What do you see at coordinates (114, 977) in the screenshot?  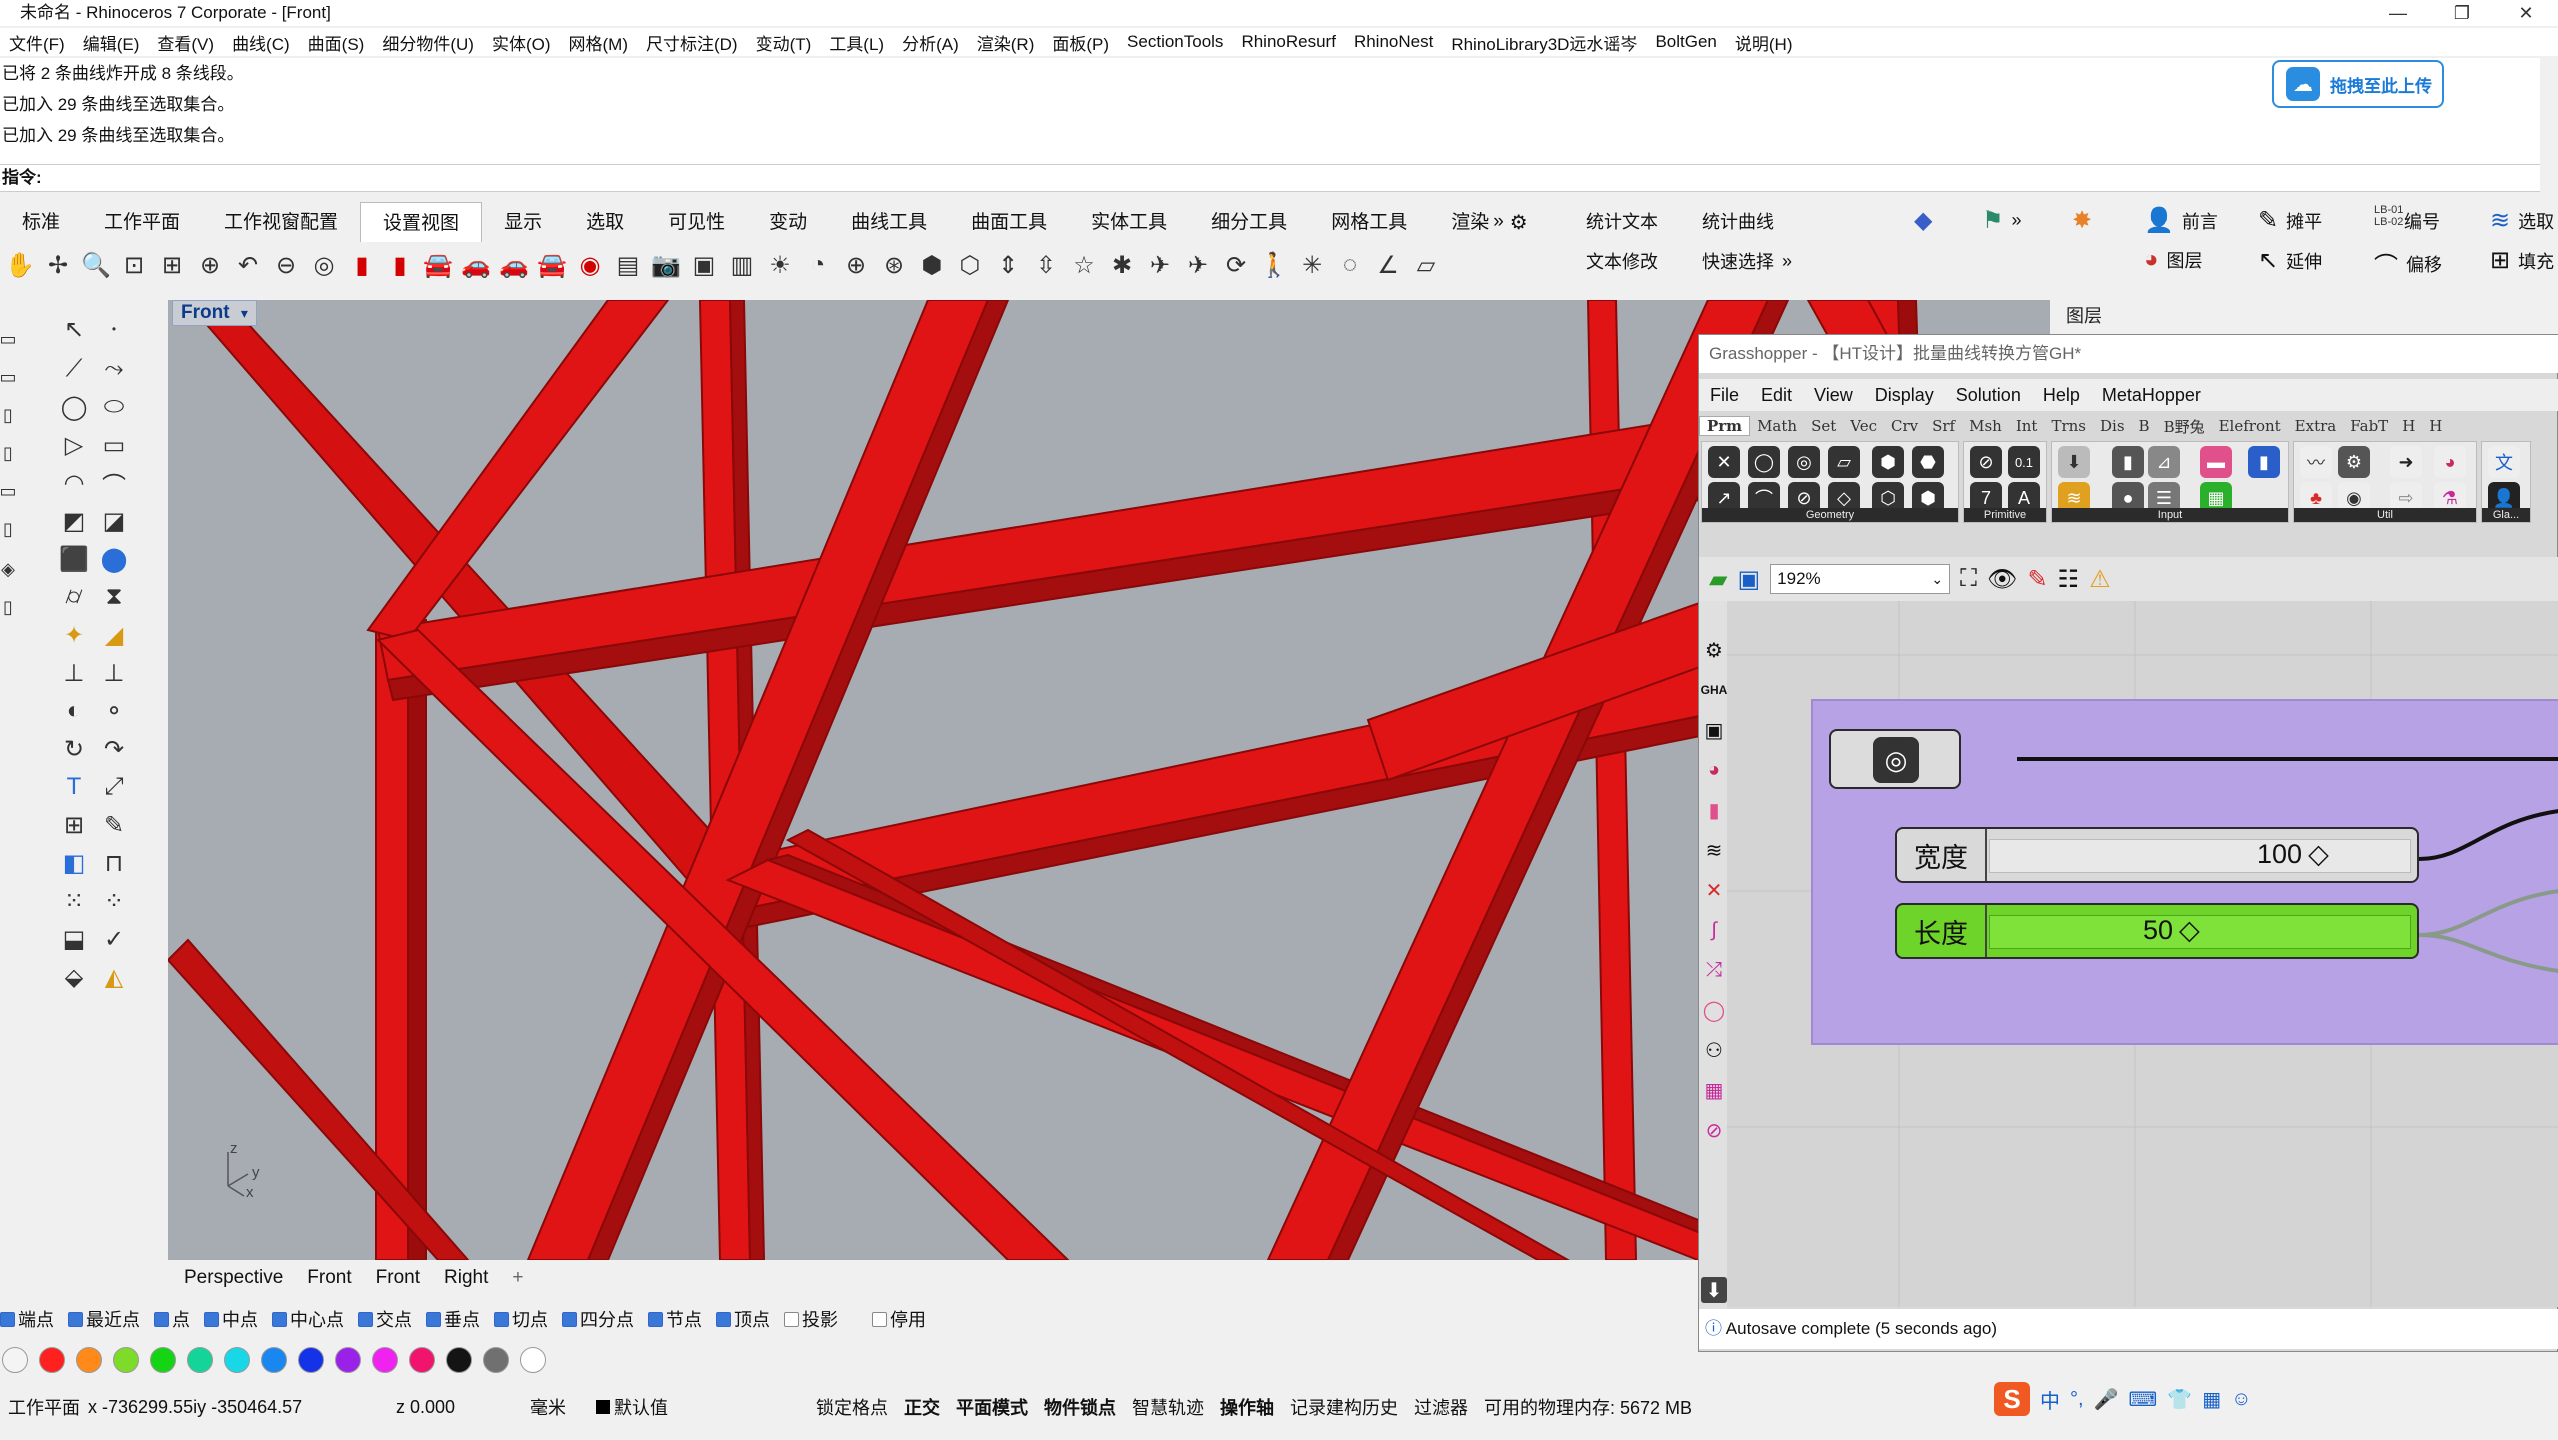 I see `render-icon: ◭` at bounding box center [114, 977].